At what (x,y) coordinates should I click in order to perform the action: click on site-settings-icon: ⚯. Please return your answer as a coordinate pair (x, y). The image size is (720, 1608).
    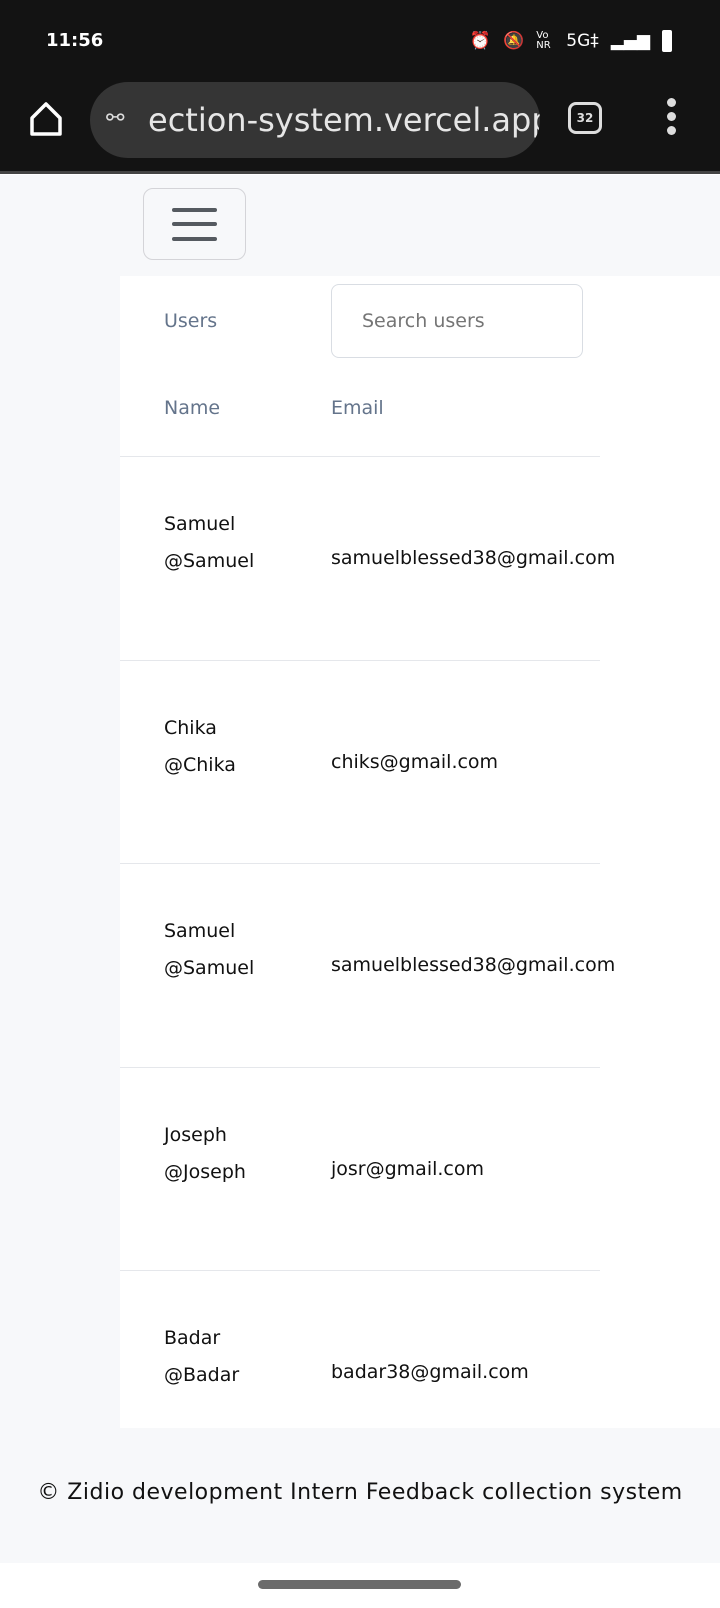
    Looking at the image, I should click on (115, 119).